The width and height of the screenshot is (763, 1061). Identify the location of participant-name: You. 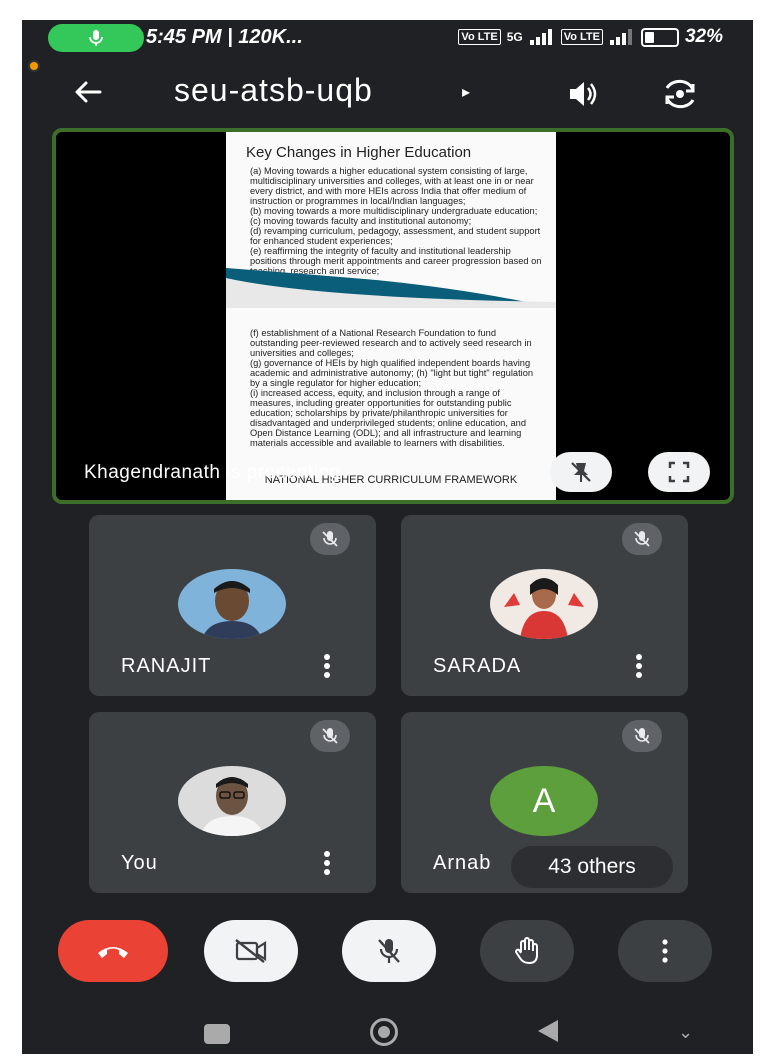
(139, 863).